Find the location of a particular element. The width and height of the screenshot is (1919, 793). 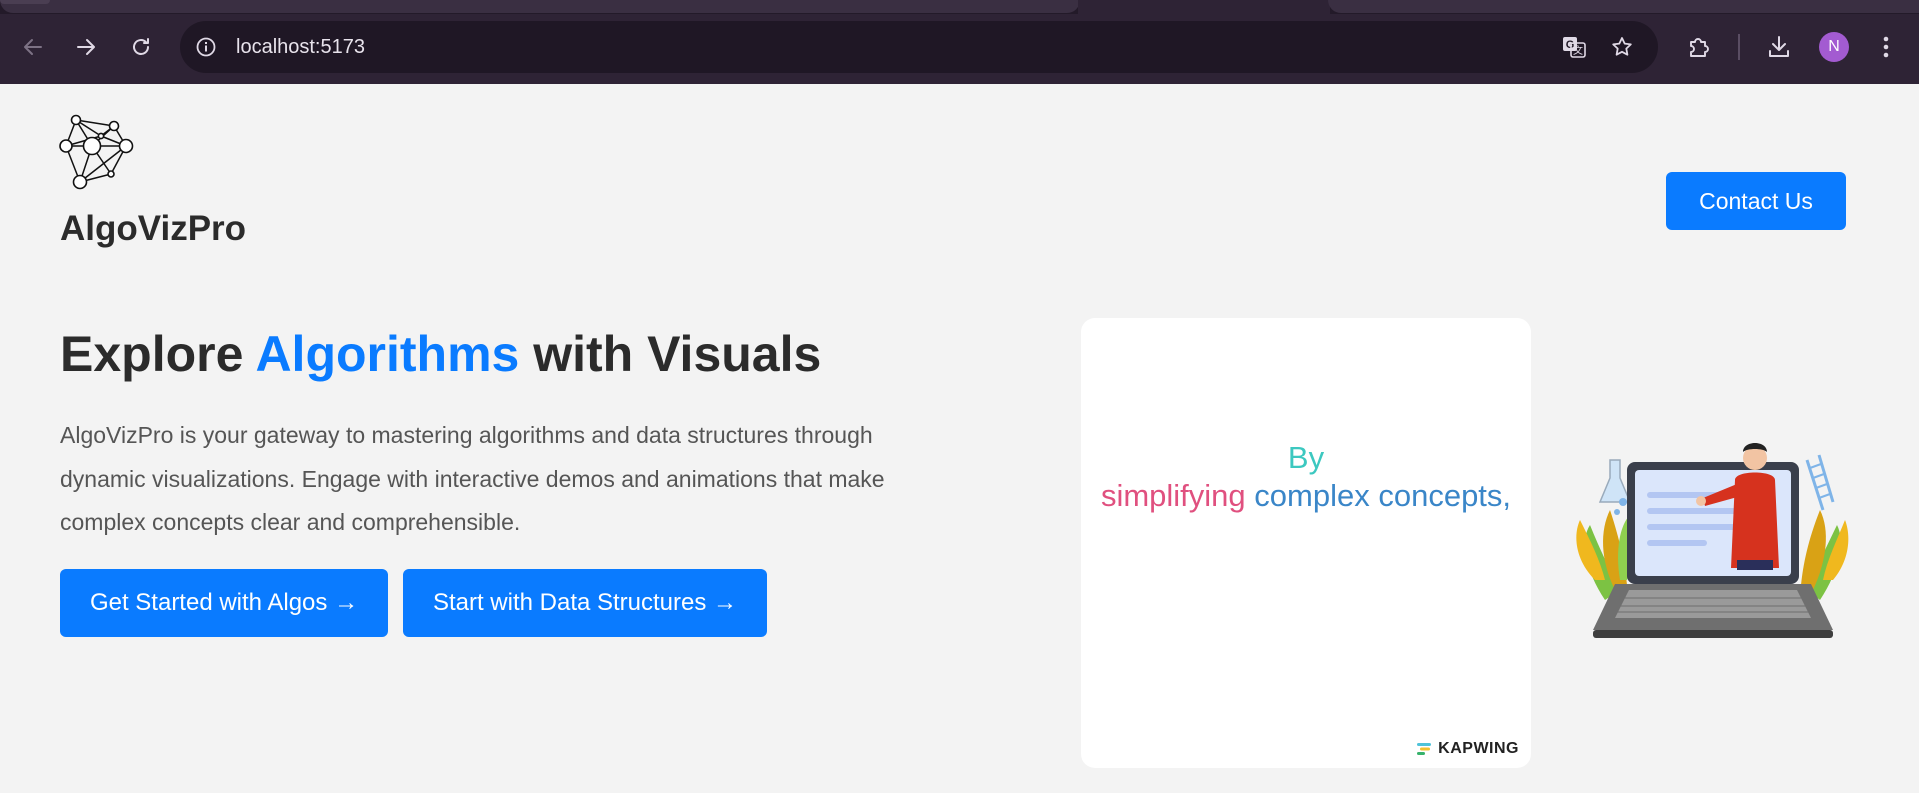

arrow-right-icon is located at coordinates (86, 47).